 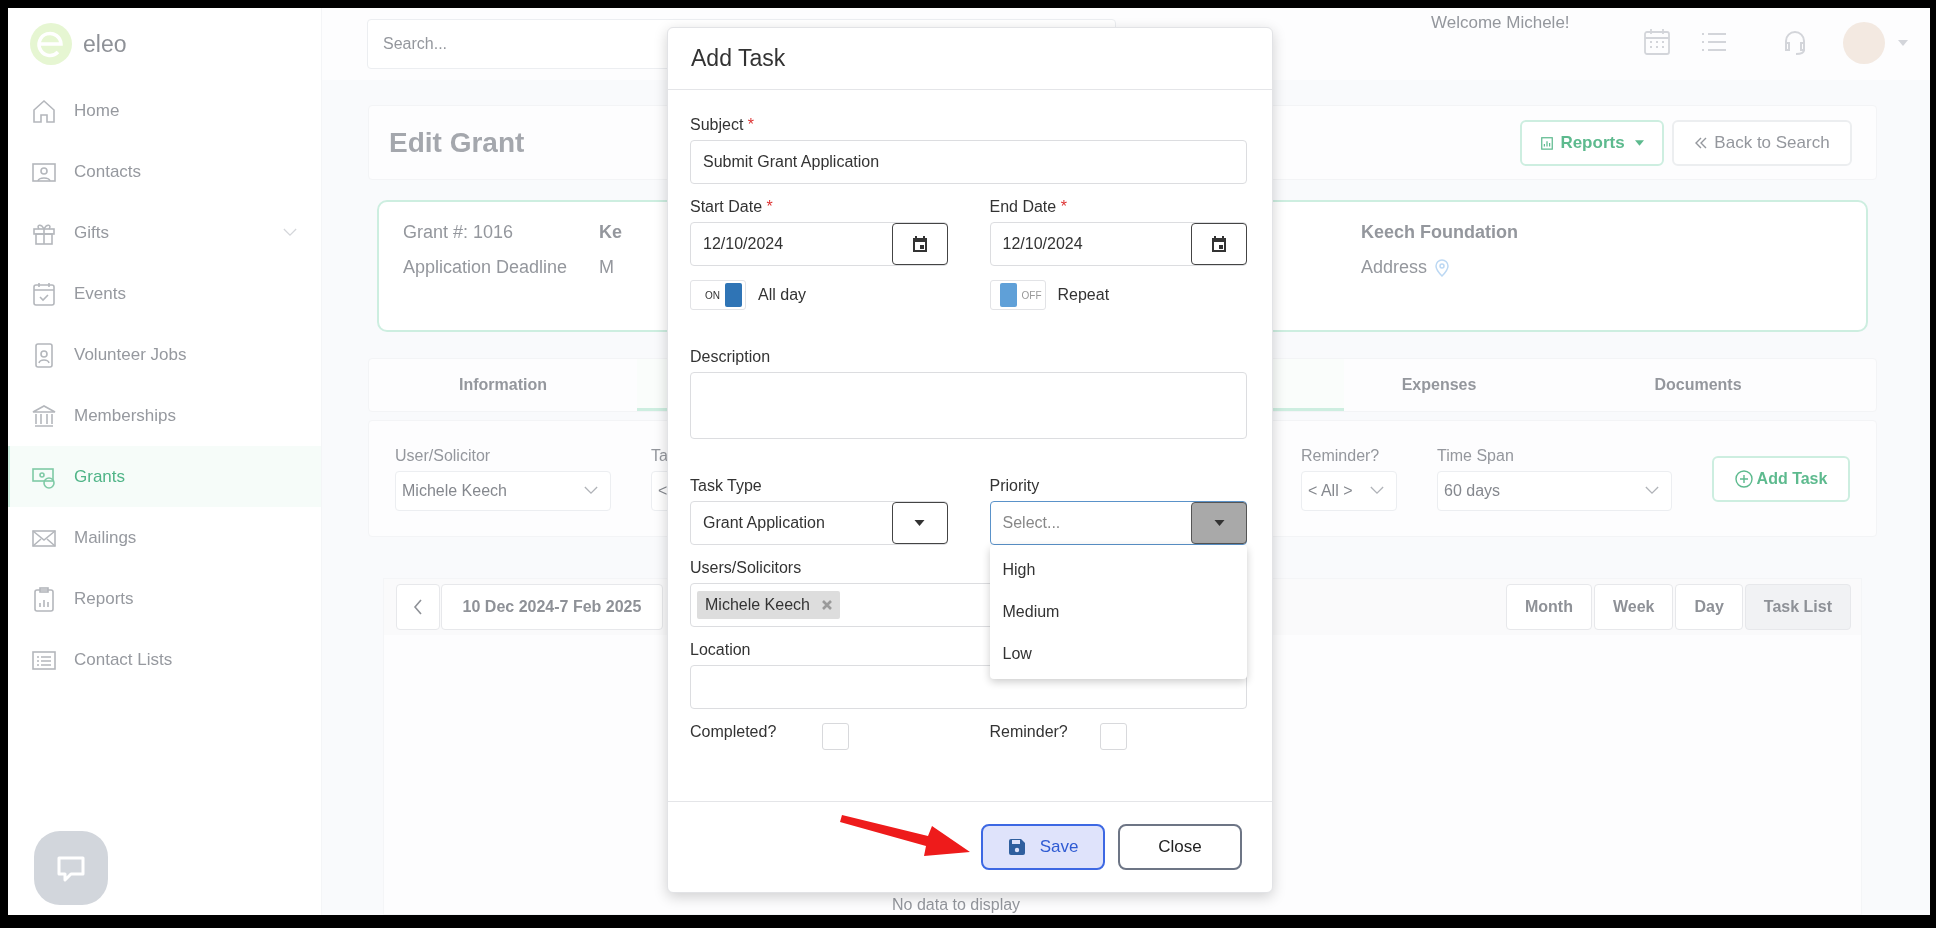 I want to click on empty-message: No data to display, so click(x=956, y=905).